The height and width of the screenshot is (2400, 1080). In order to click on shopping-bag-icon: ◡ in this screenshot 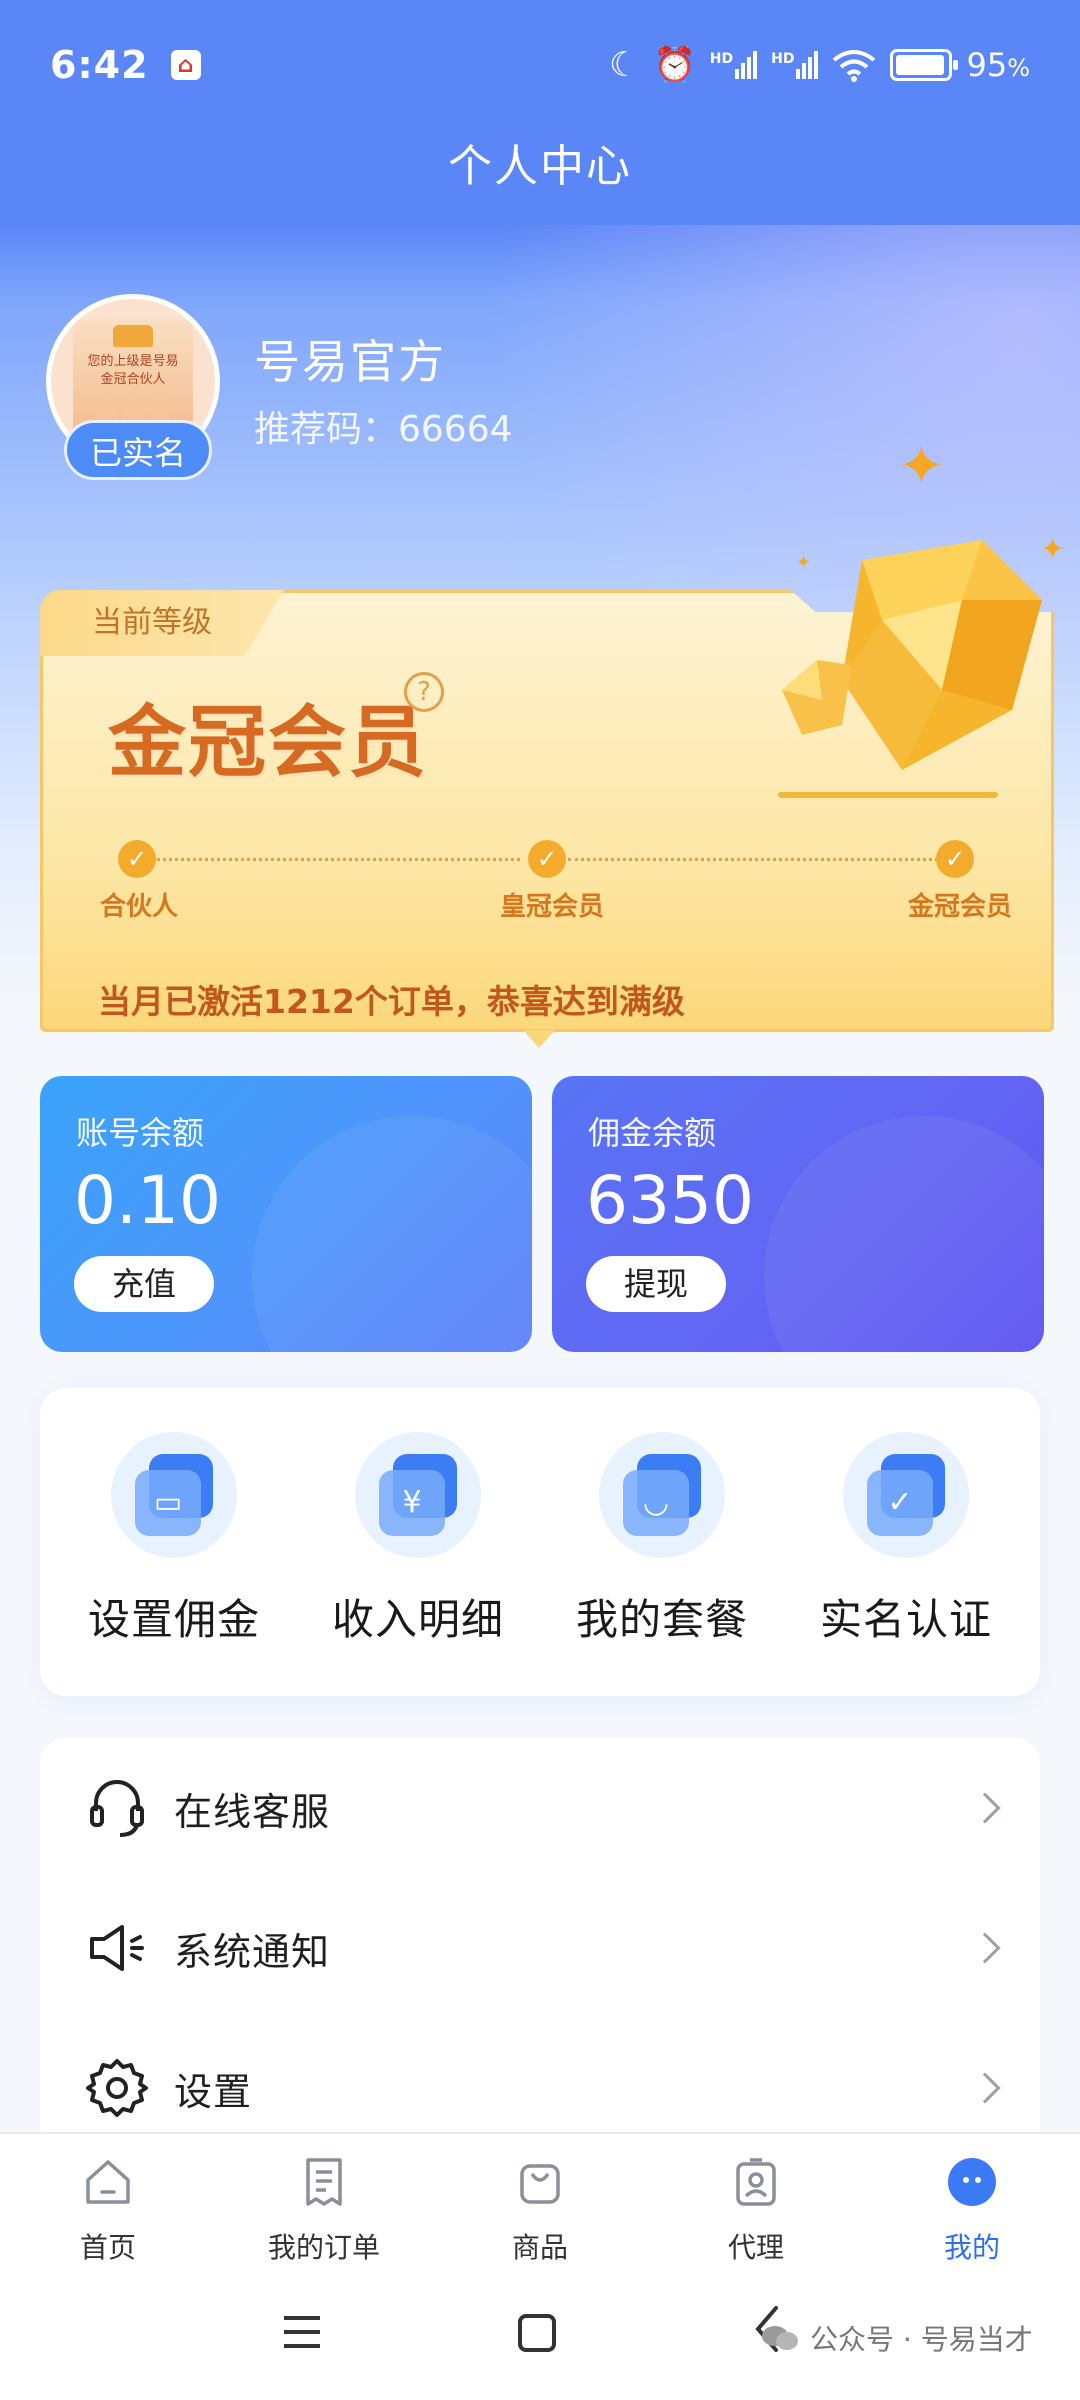, I will do `click(662, 1495)`.